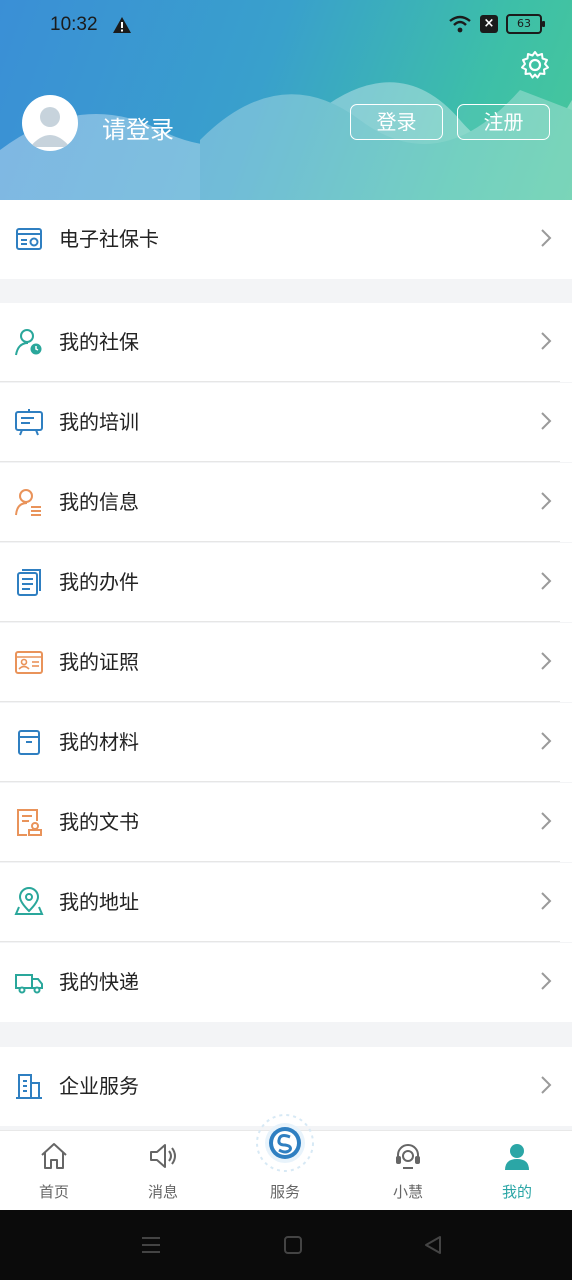 This screenshot has height=1280, width=572. Describe the element at coordinates (99, 422) in the screenshot. I see `menu-item-label: 我的培训` at that location.